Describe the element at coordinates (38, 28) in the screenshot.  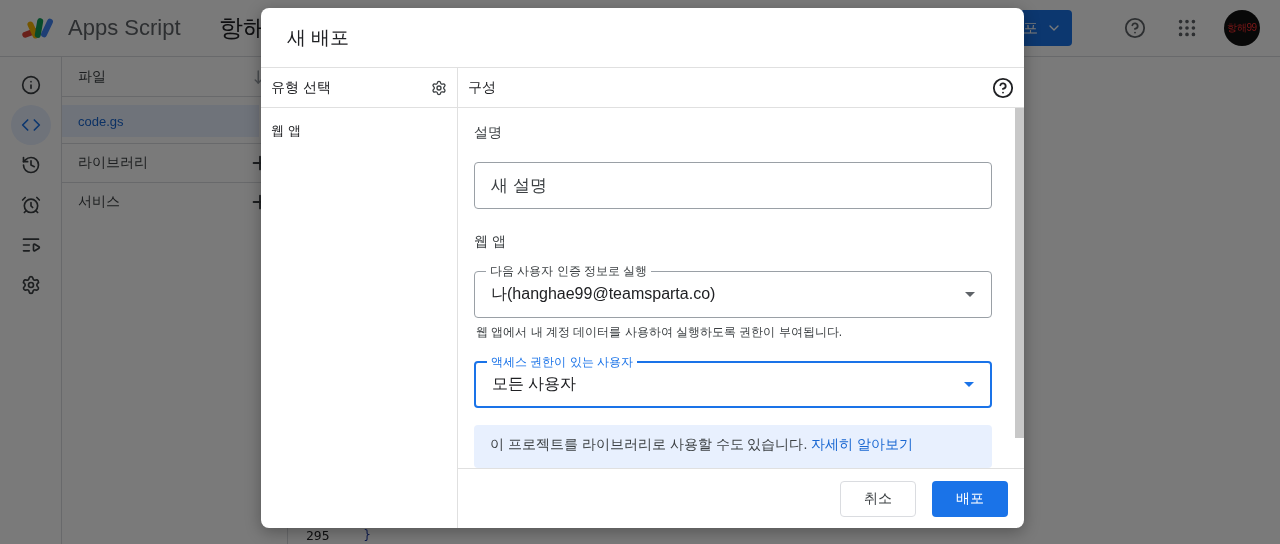
I see `logo-icon` at that location.